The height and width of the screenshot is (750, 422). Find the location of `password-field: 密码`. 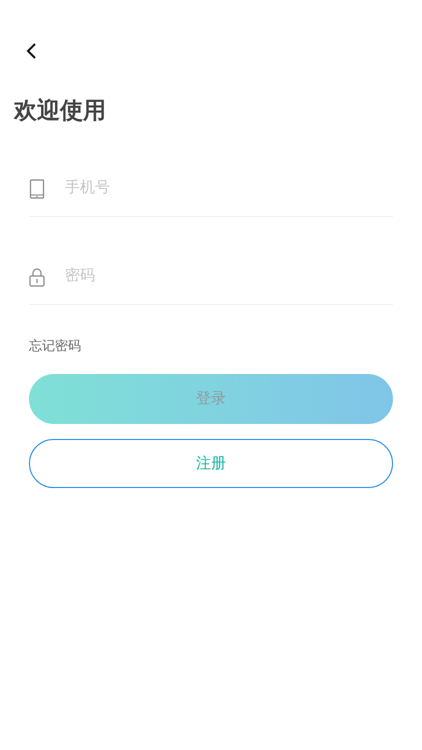

password-field: 密码 is located at coordinates (229, 275).